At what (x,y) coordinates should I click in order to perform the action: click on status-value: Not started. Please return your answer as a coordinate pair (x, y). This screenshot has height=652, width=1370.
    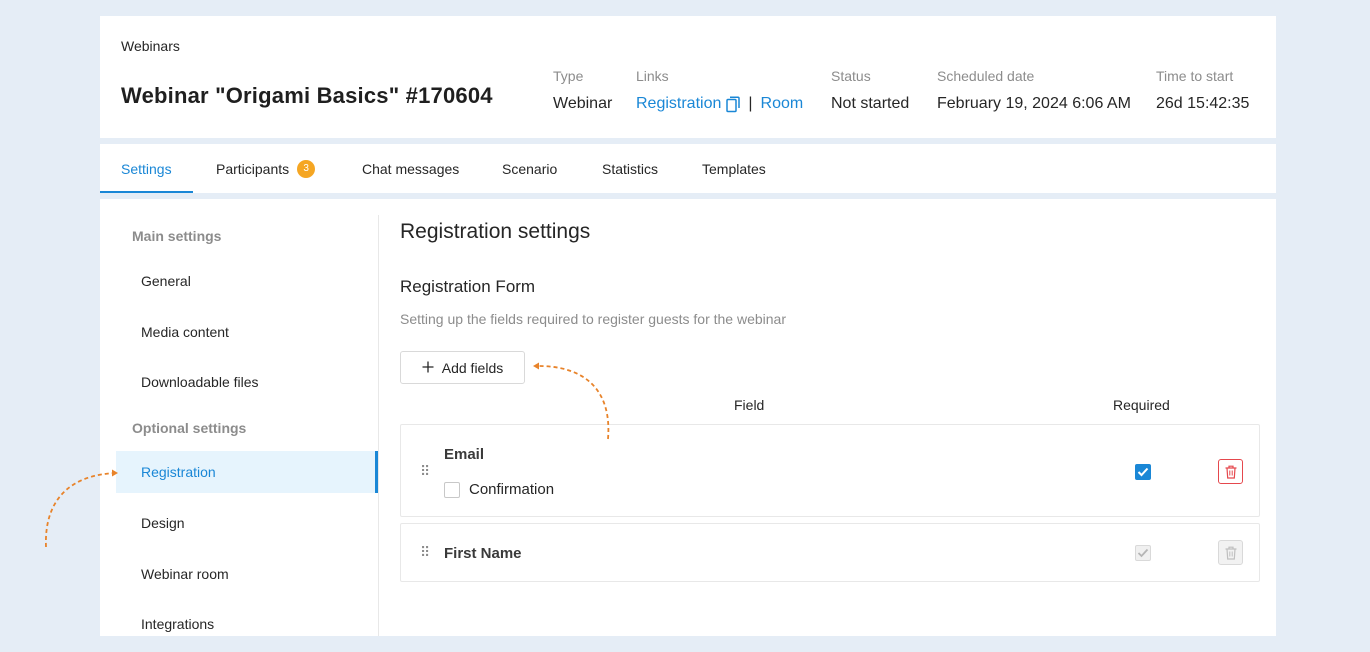
    Looking at the image, I should click on (870, 103).